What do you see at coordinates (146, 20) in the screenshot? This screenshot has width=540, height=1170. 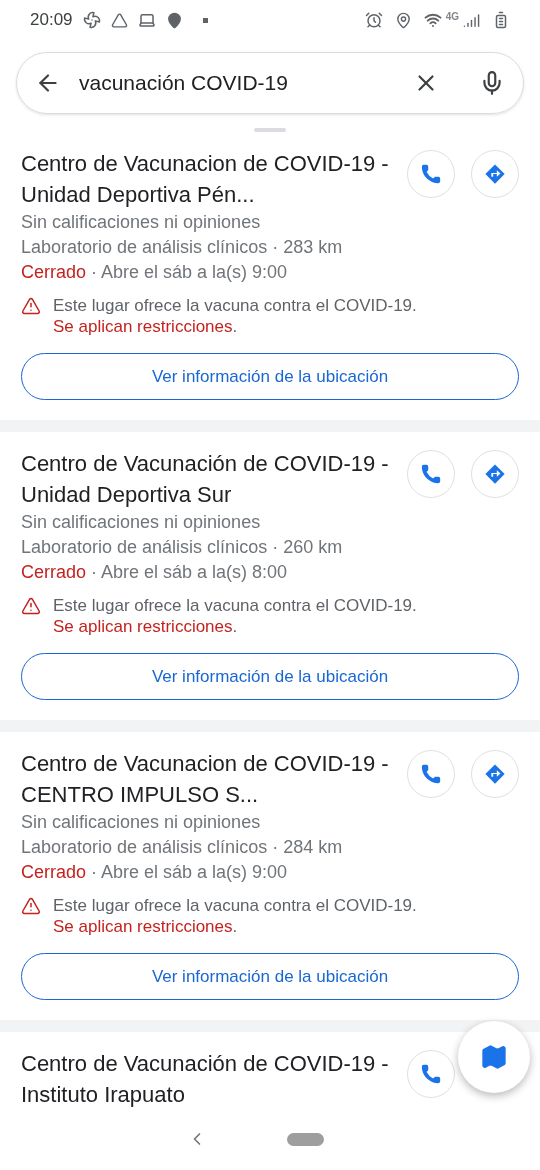 I see `laptop-icon` at bounding box center [146, 20].